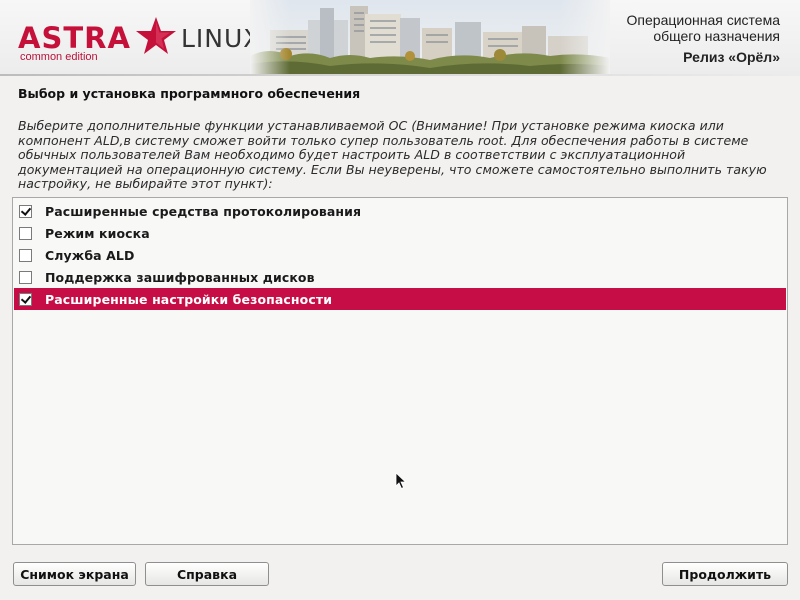 Image resolution: width=800 pixels, height=600 pixels. I want to click on logo-edition: common edition, so click(59, 57).